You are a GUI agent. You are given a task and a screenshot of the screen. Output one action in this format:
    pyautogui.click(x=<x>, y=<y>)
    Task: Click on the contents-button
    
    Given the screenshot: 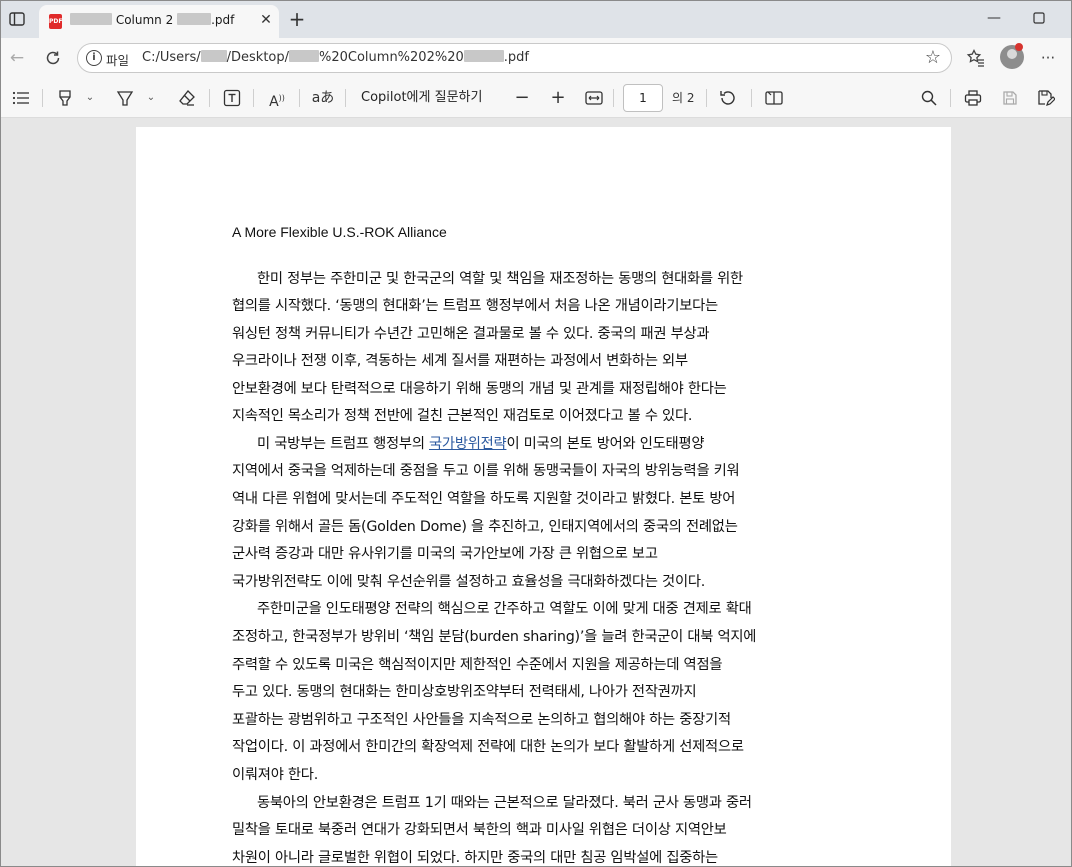 What is the action you would take?
    pyautogui.click(x=21, y=98)
    